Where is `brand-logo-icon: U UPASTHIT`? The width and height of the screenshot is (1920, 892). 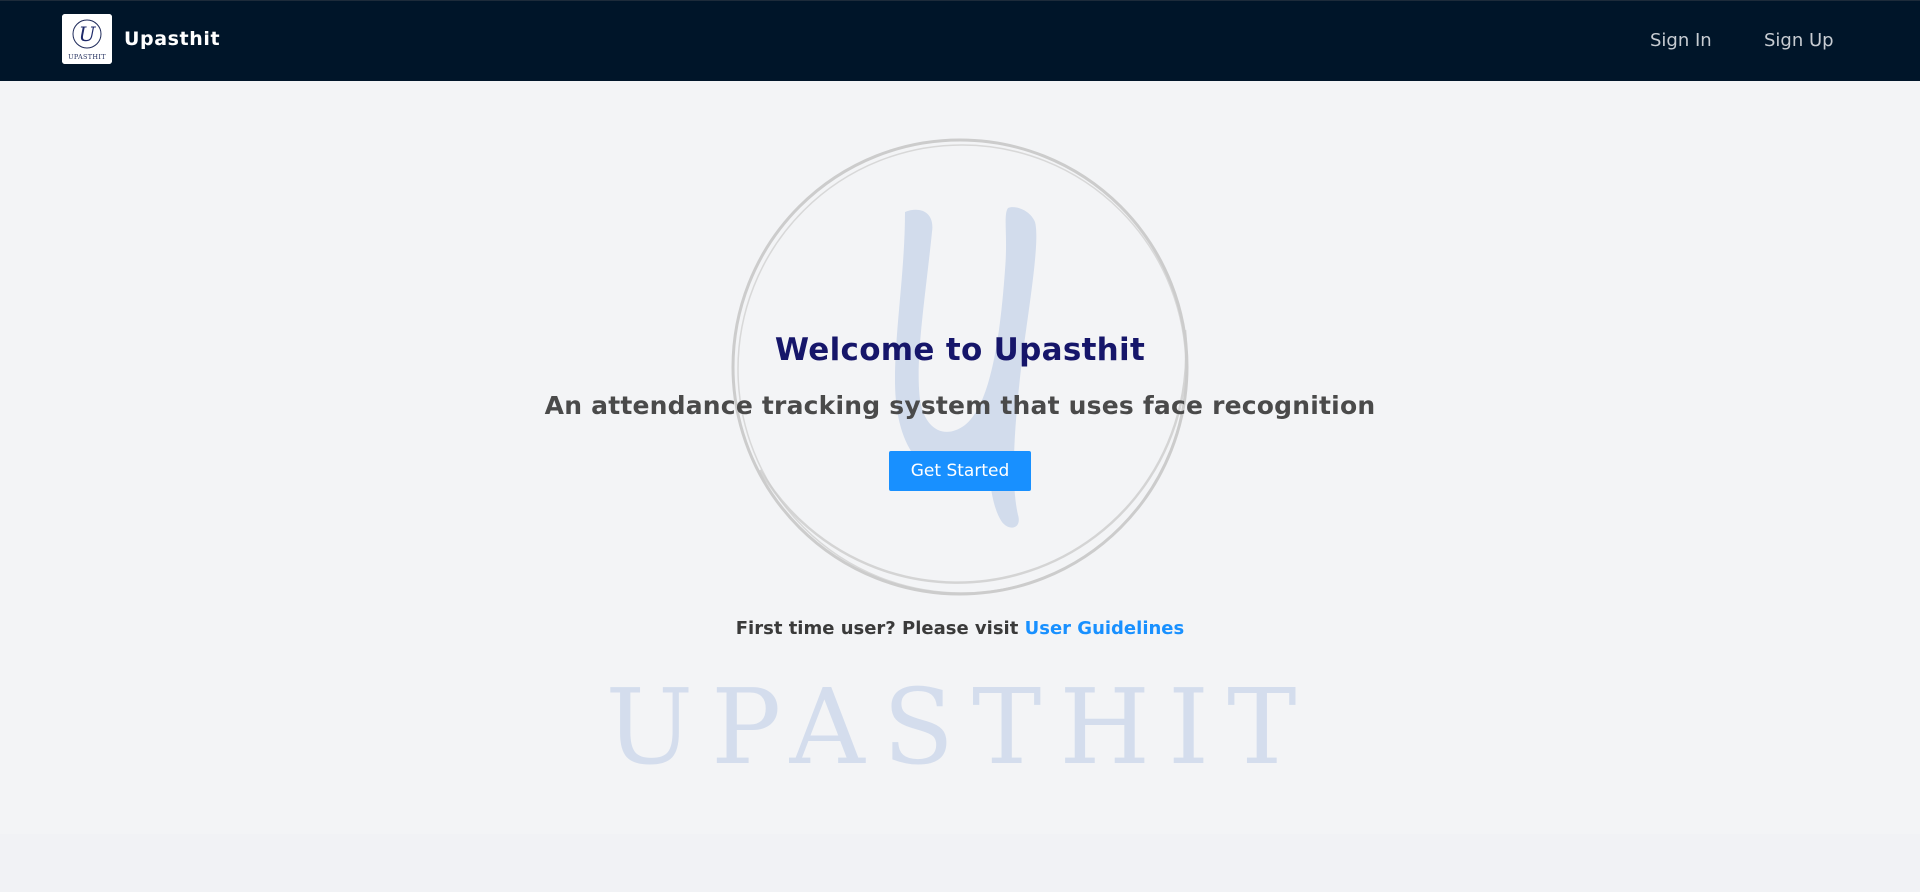 brand-logo-icon: U UPASTHIT is located at coordinates (87, 39).